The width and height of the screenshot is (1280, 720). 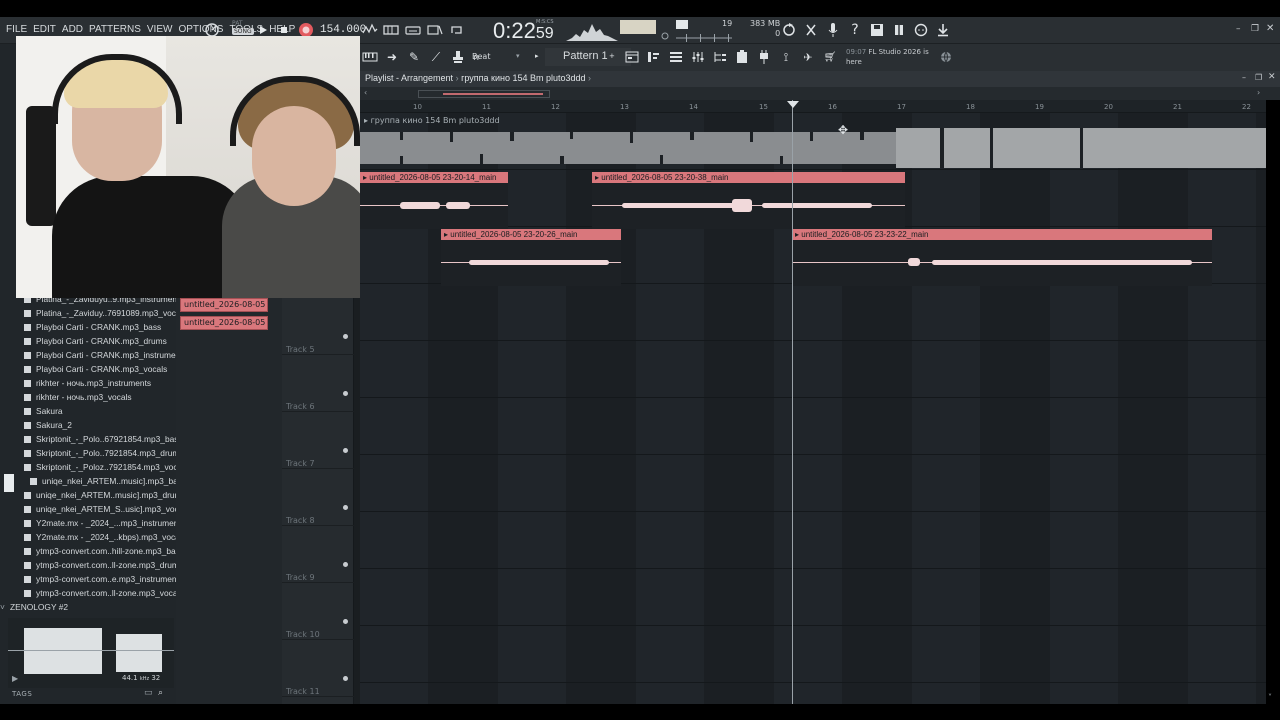 What do you see at coordinates (436, 57) in the screenshot?
I see `paint-icon: ⟋` at bounding box center [436, 57].